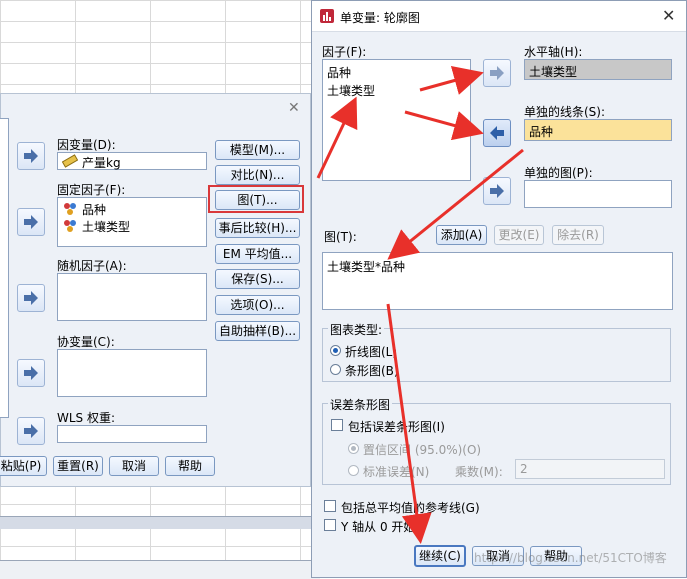 The width and height of the screenshot is (687, 579). Describe the element at coordinates (396, 427) in the screenshot. I see `include-error-bars-label: 包括误差条形图(I)` at that location.